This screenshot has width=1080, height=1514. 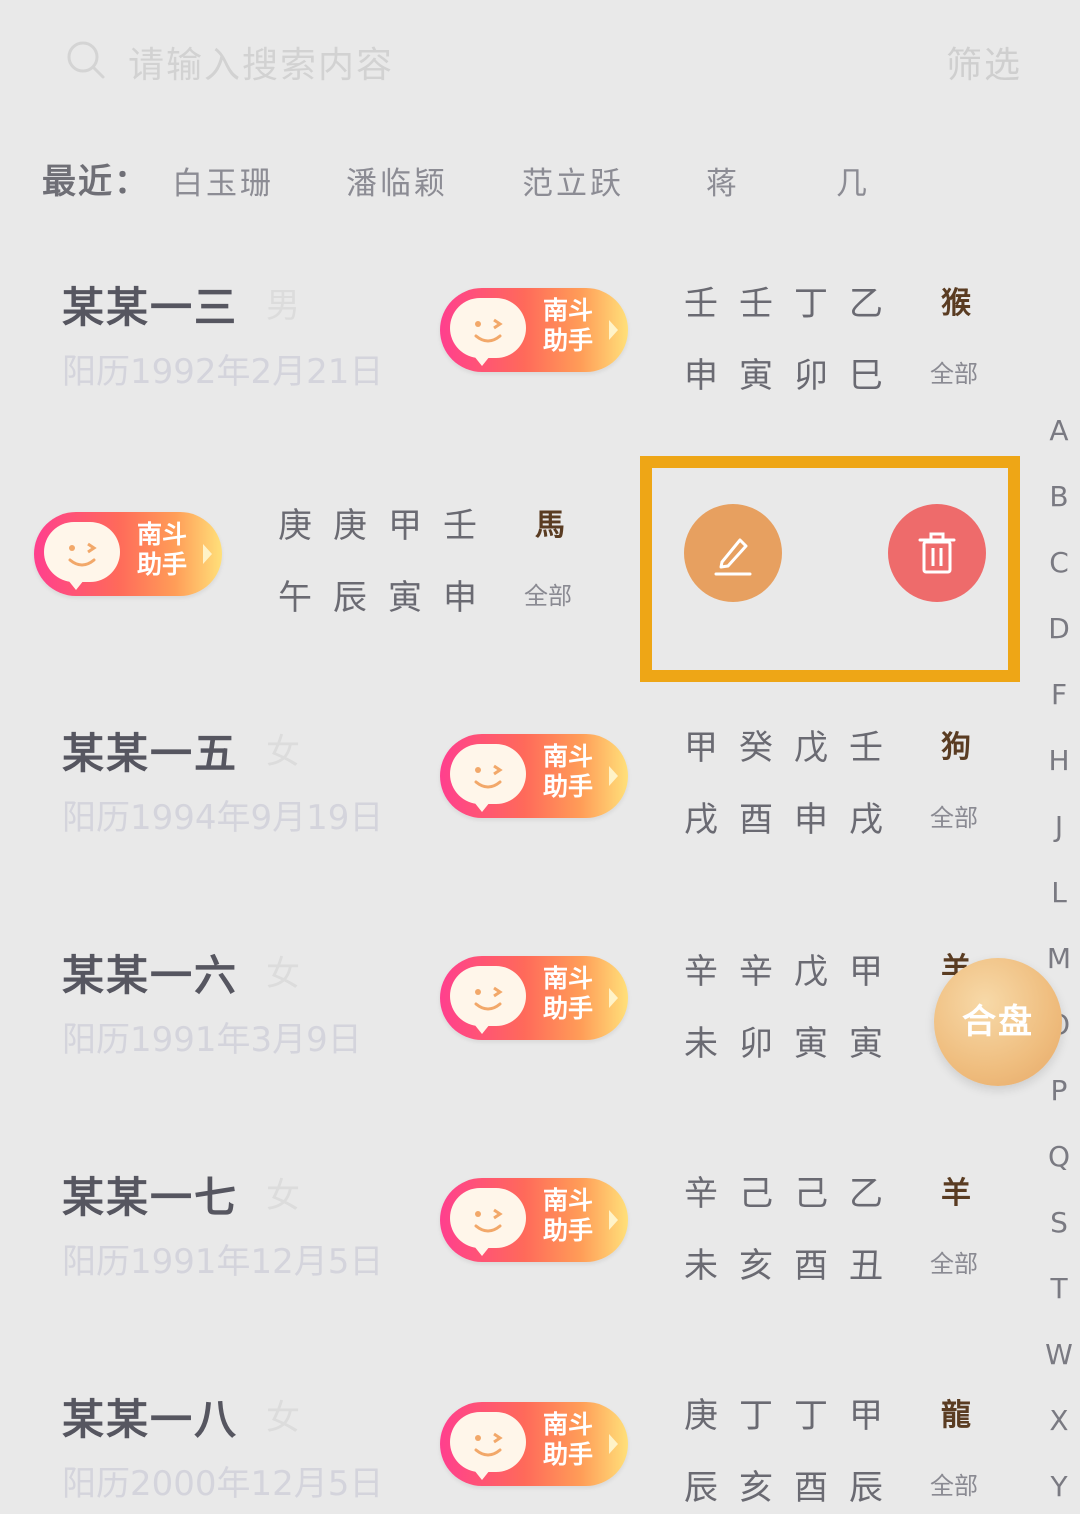 I want to click on record-name: 某某一八, so click(x=150, y=1419).